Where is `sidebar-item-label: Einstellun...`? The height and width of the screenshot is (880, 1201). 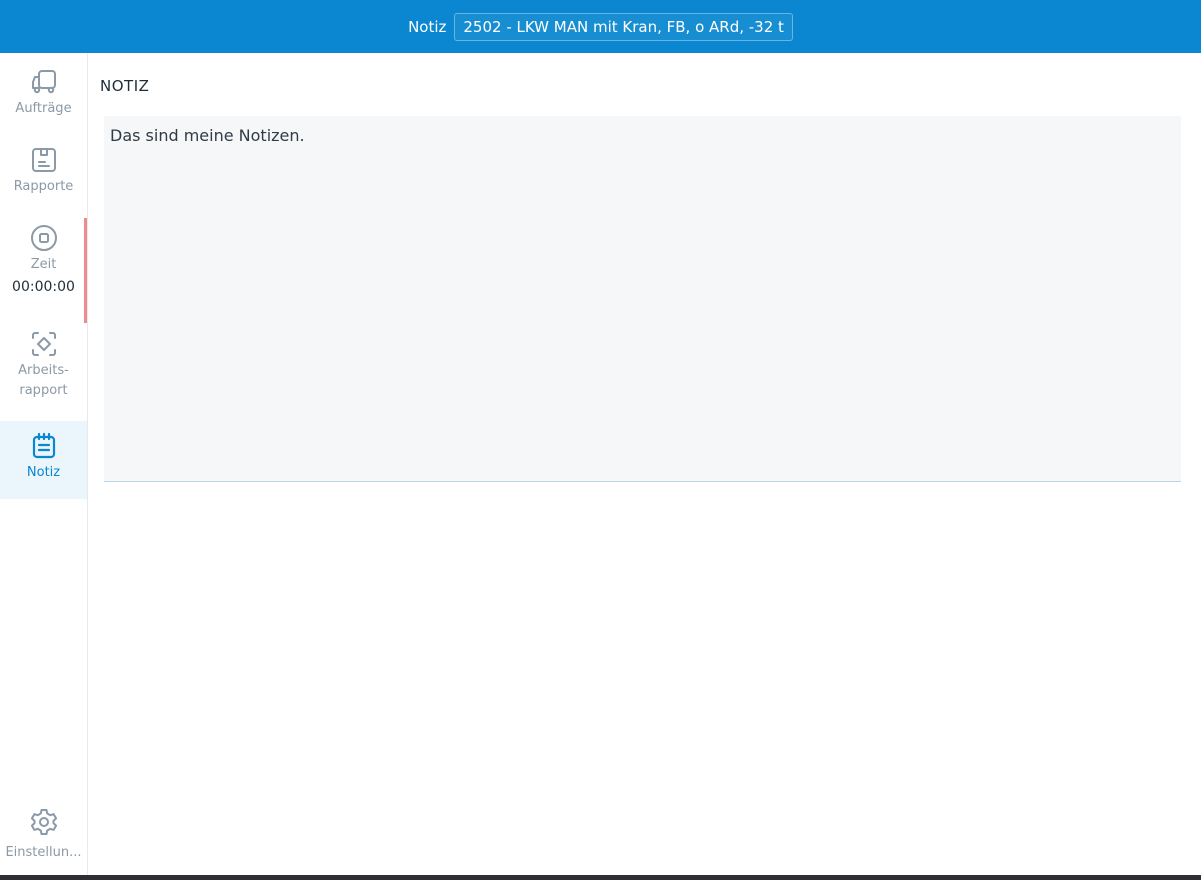 sidebar-item-label: Einstellun... is located at coordinates (43, 852).